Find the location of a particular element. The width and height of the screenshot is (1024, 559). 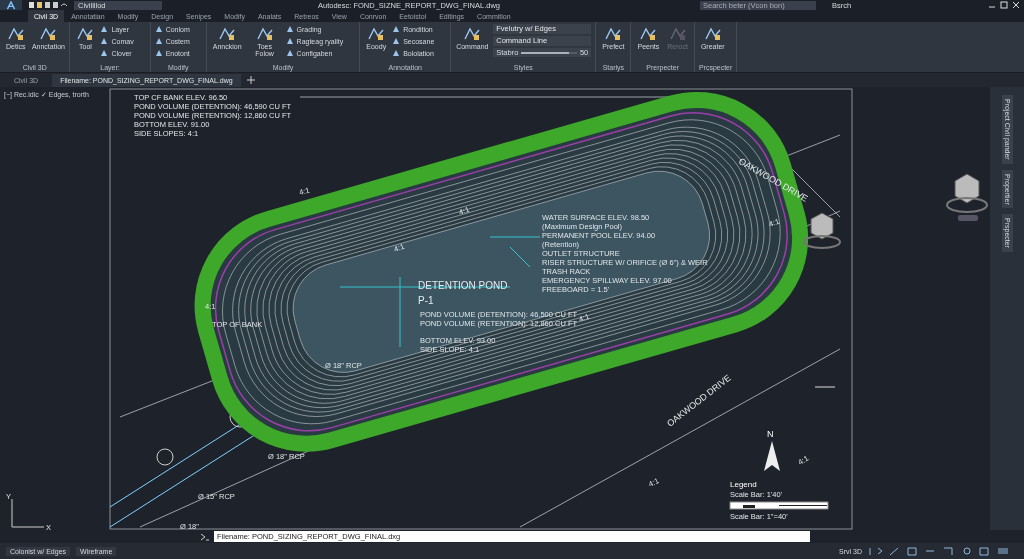

quick-access-icons is located at coordinates (48, 5).